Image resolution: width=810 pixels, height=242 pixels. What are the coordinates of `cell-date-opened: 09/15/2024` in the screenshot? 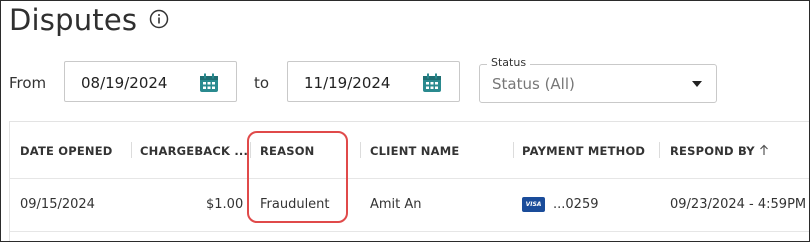 It's located at (57, 204).